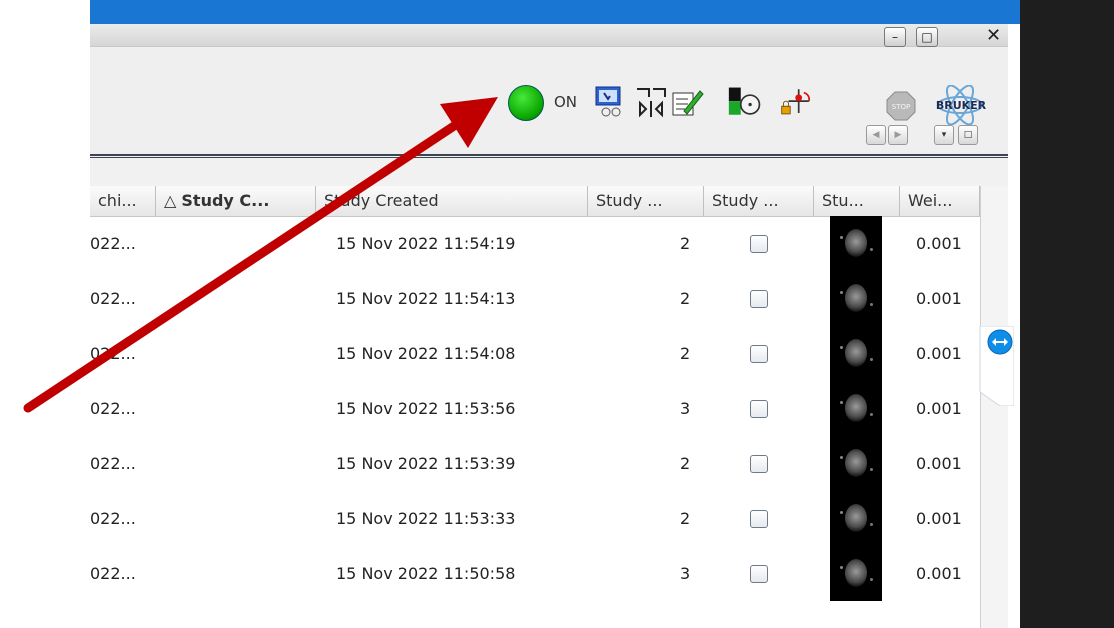 The height and width of the screenshot is (628, 1114). What do you see at coordinates (426, 573) in the screenshot?
I see `study-created-cell: 15 Nov 2022 11:50:58` at bounding box center [426, 573].